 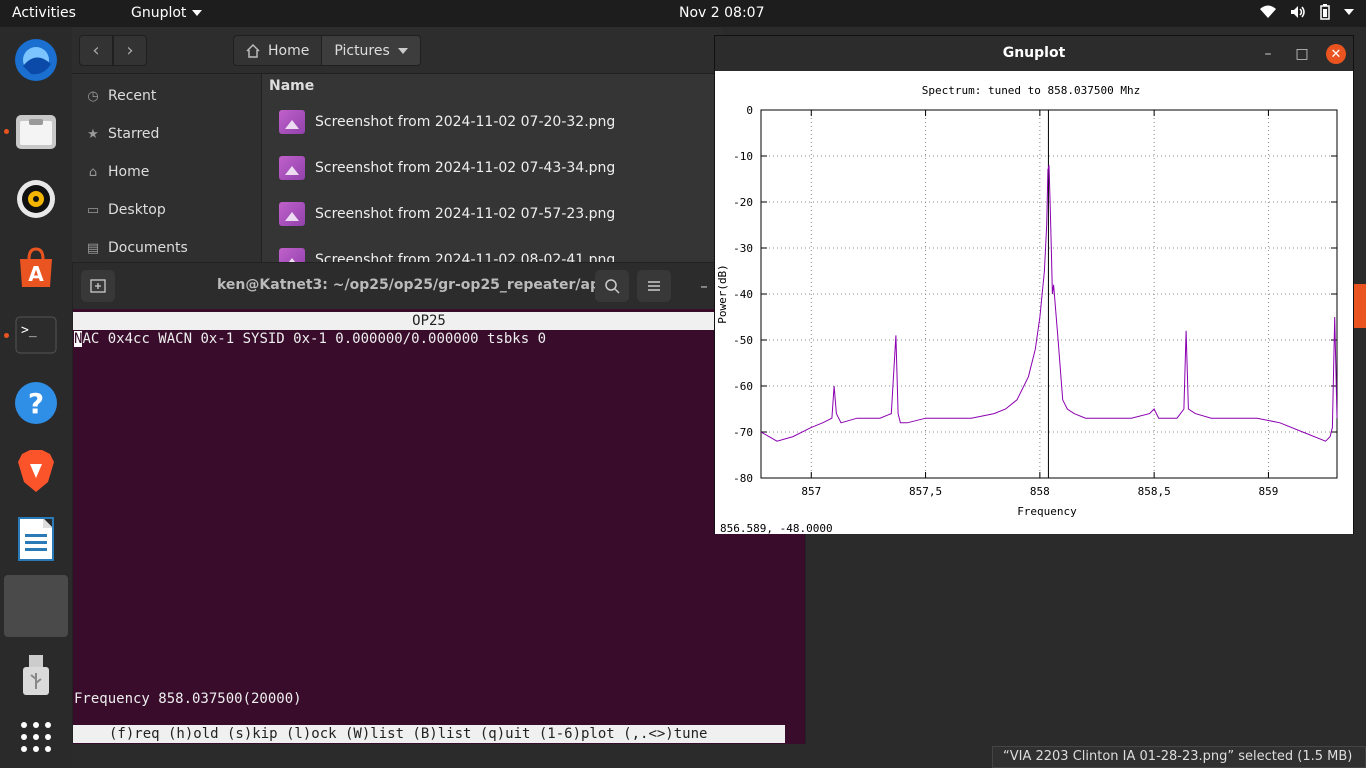 I want to click on new-tab-icon, so click(x=98, y=286).